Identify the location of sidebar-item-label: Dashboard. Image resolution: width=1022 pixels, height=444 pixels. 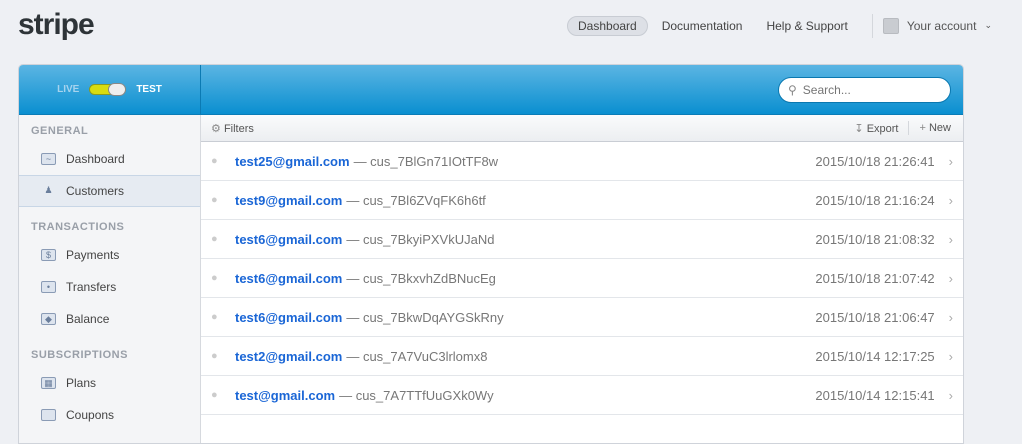
(95, 159).